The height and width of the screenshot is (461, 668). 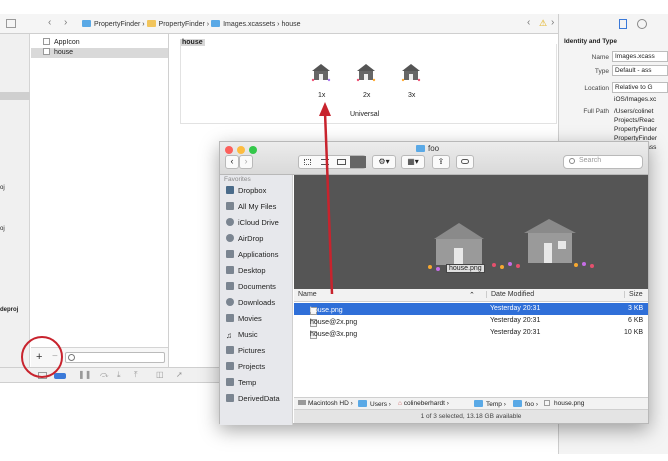 What do you see at coordinates (230, 222) in the screenshot?
I see `cloud-icon` at bounding box center [230, 222].